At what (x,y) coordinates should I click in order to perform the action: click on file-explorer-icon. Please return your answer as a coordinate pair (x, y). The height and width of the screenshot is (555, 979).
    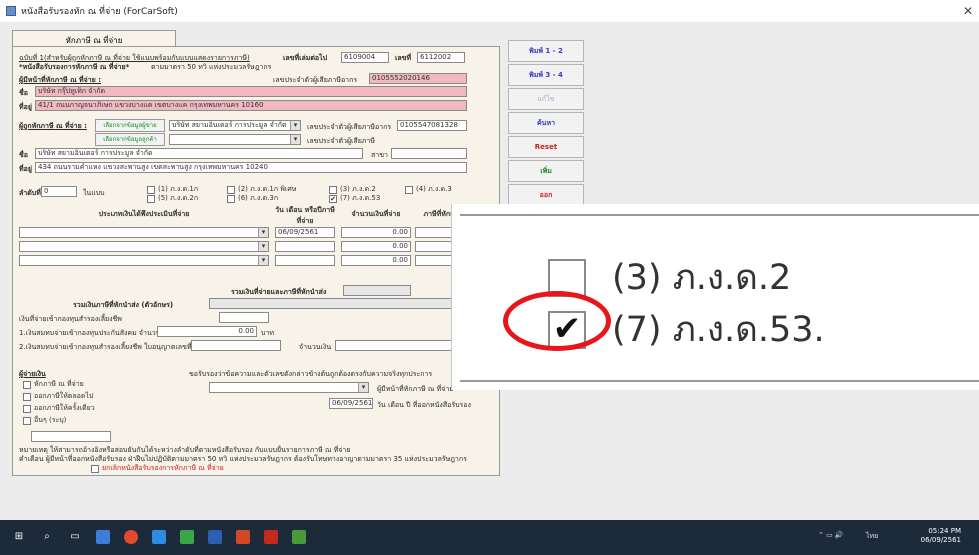
    Looking at the image, I should click on (103, 537).